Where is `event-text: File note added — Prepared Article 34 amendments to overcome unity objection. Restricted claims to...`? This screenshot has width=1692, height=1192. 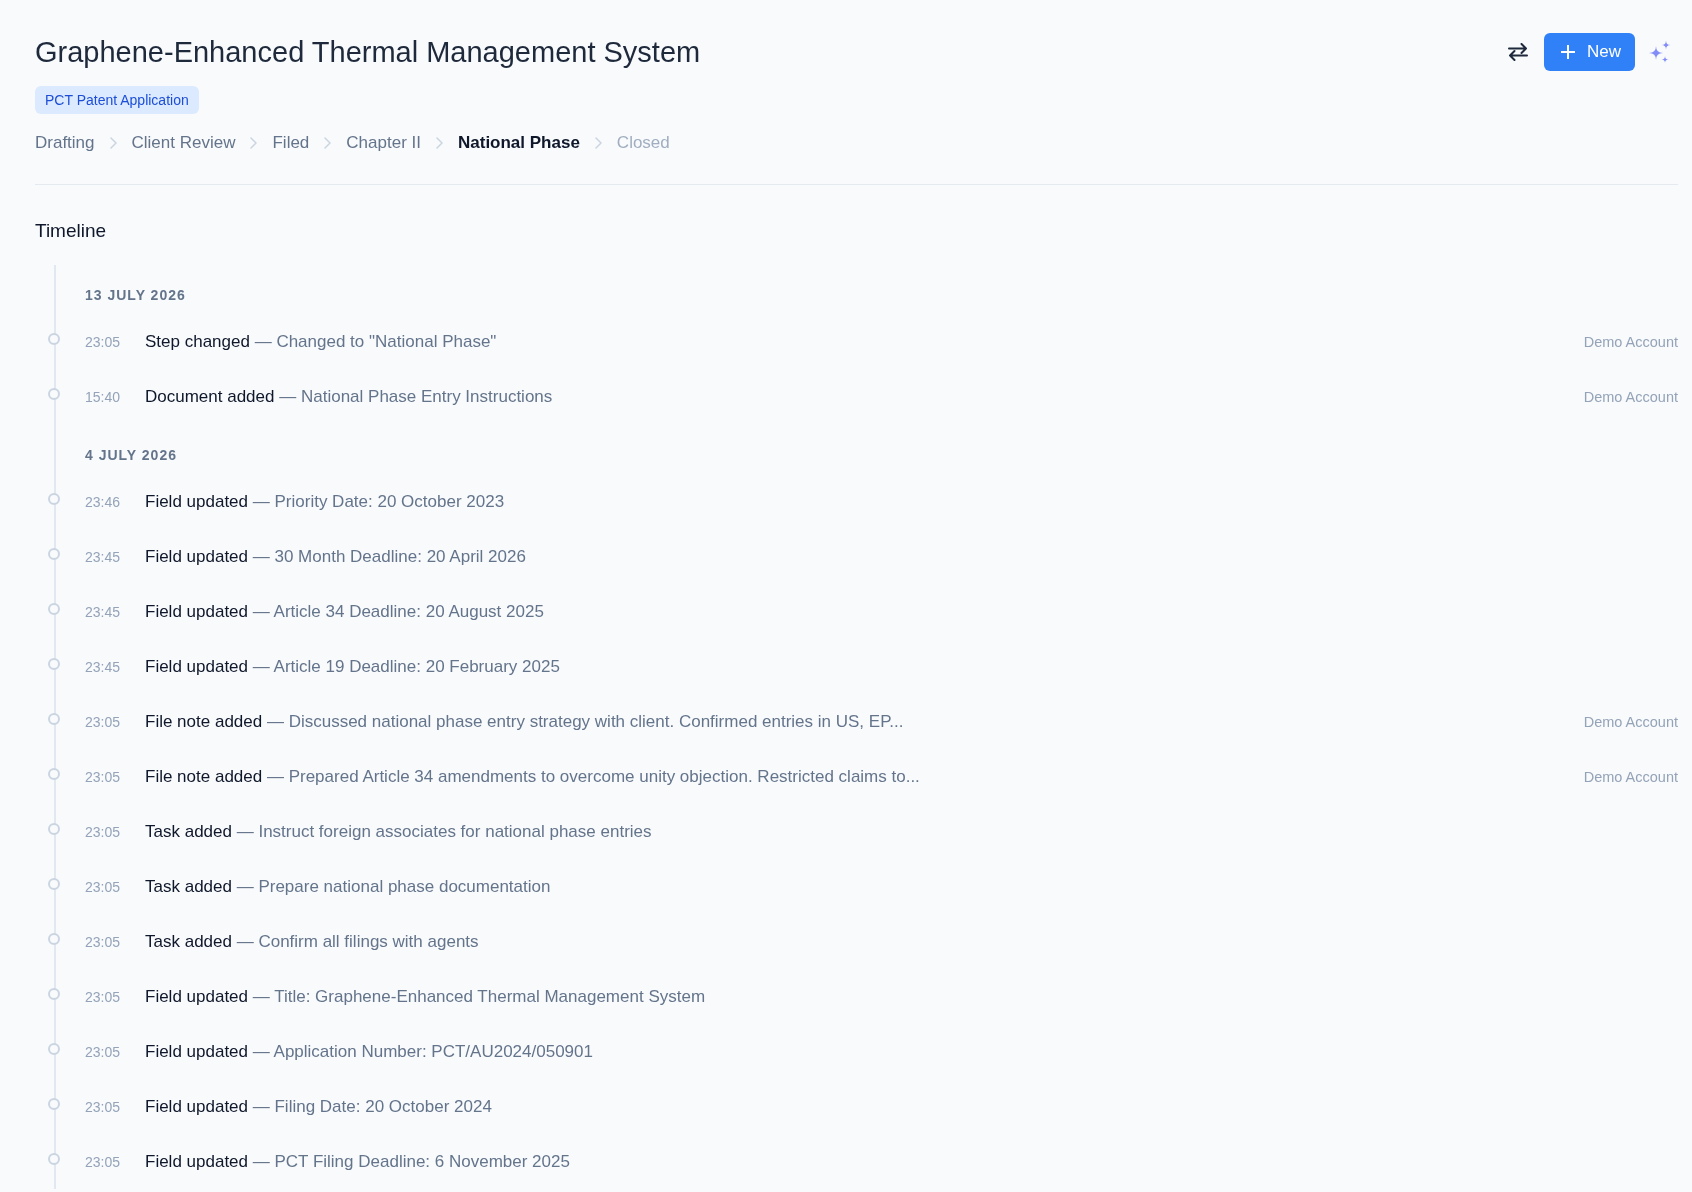
event-text: File note added — Prepared Article 34 amendments to overcome unity objection. Restricted claims to... is located at coordinates (532, 776).